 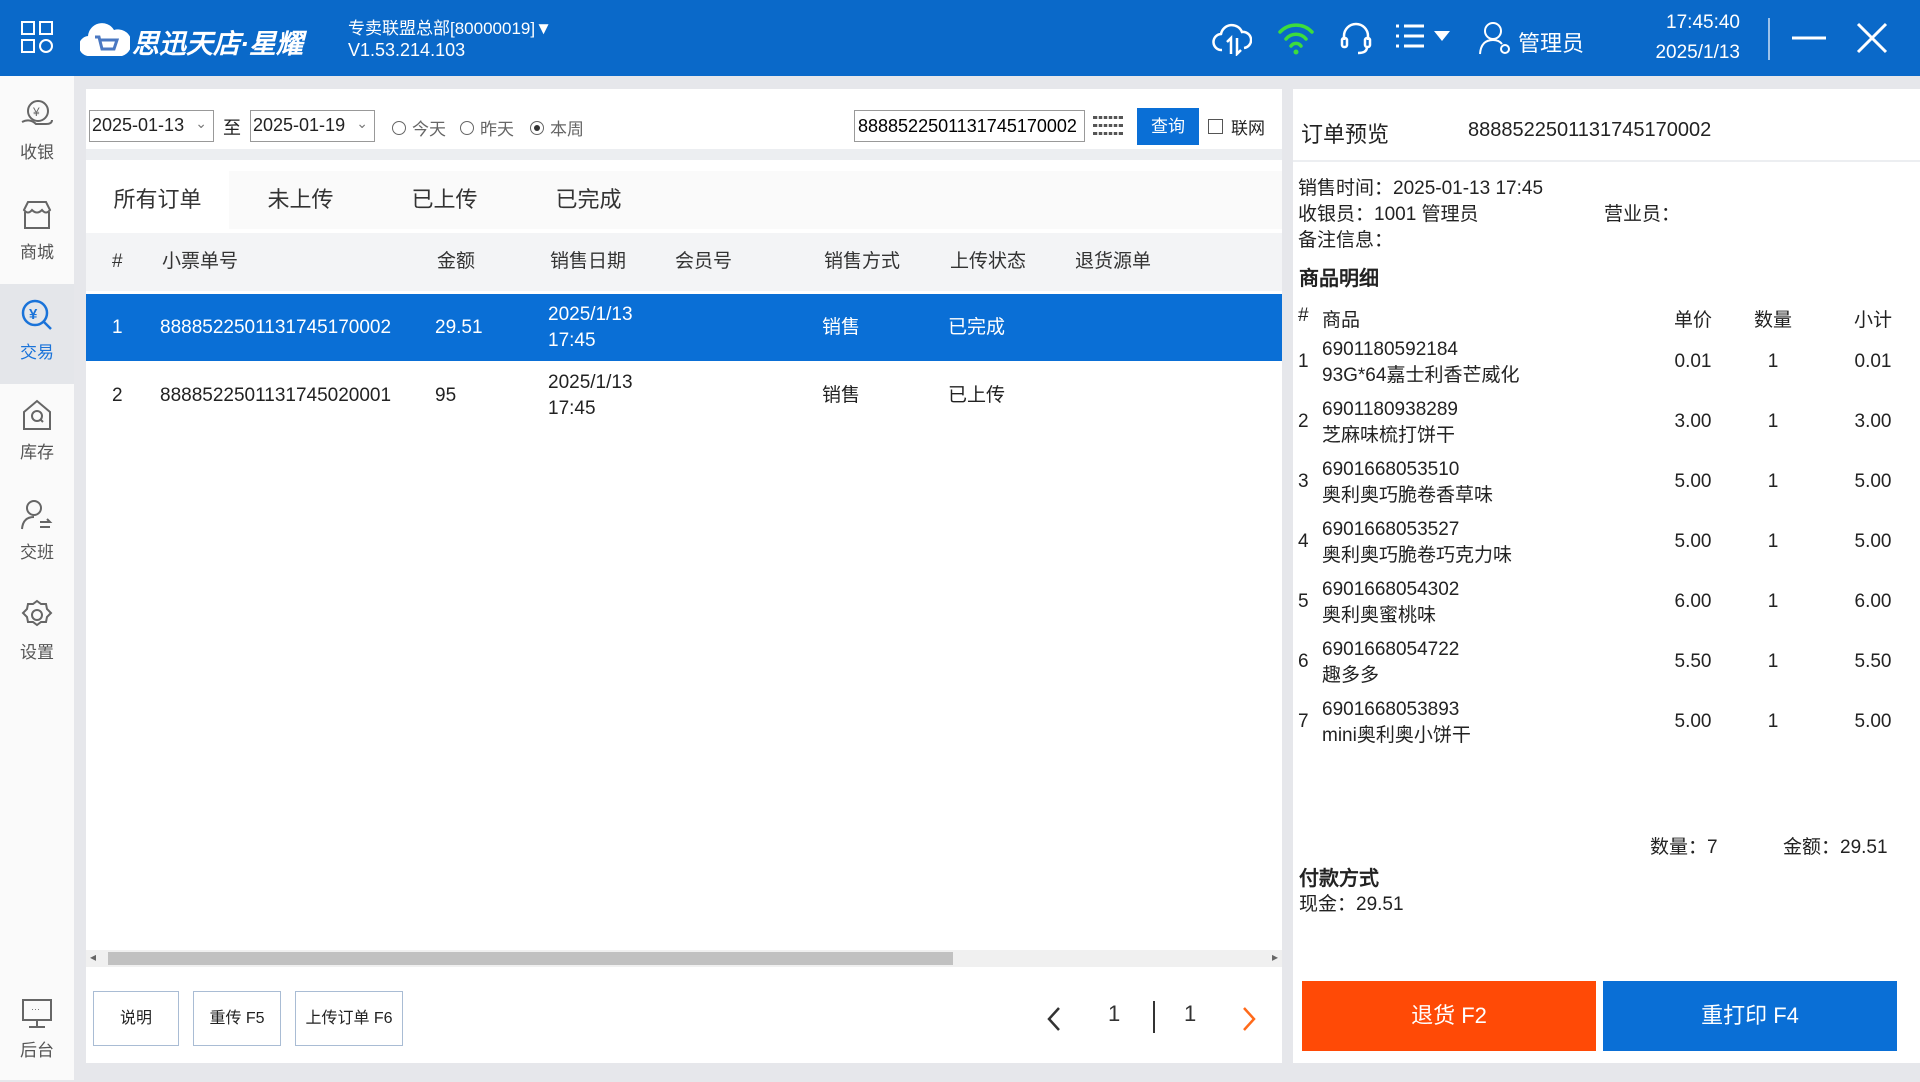 I want to click on close-icon, so click(x=1872, y=38).